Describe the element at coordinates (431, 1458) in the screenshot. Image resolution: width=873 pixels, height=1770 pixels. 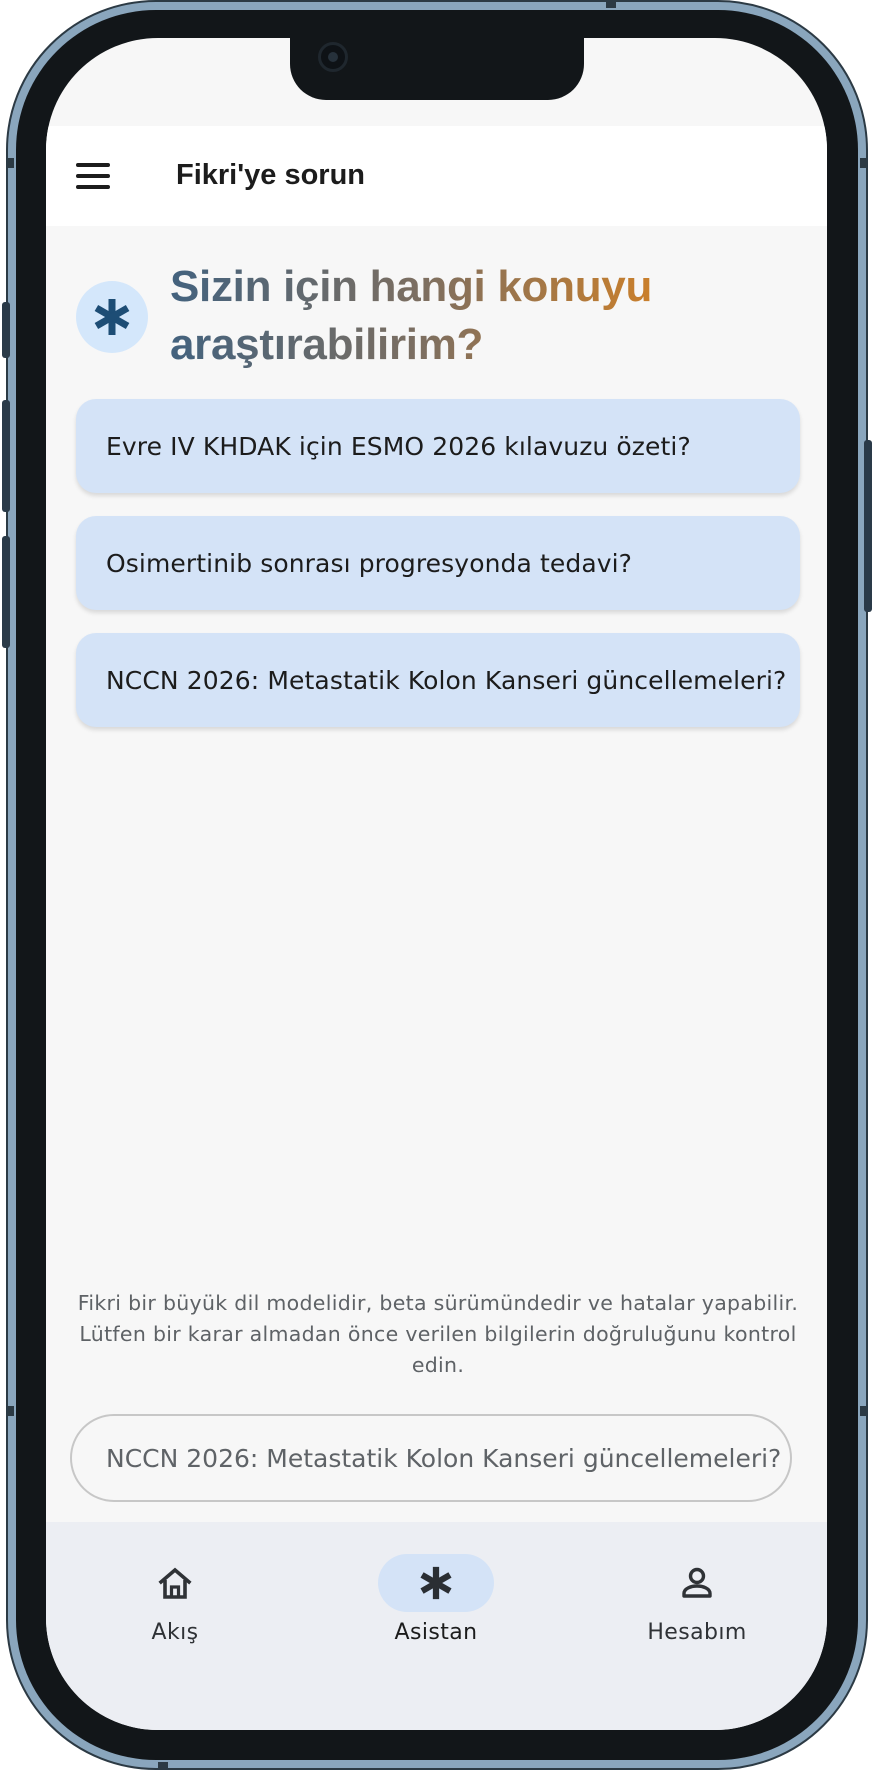
I see `chat-input` at that location.